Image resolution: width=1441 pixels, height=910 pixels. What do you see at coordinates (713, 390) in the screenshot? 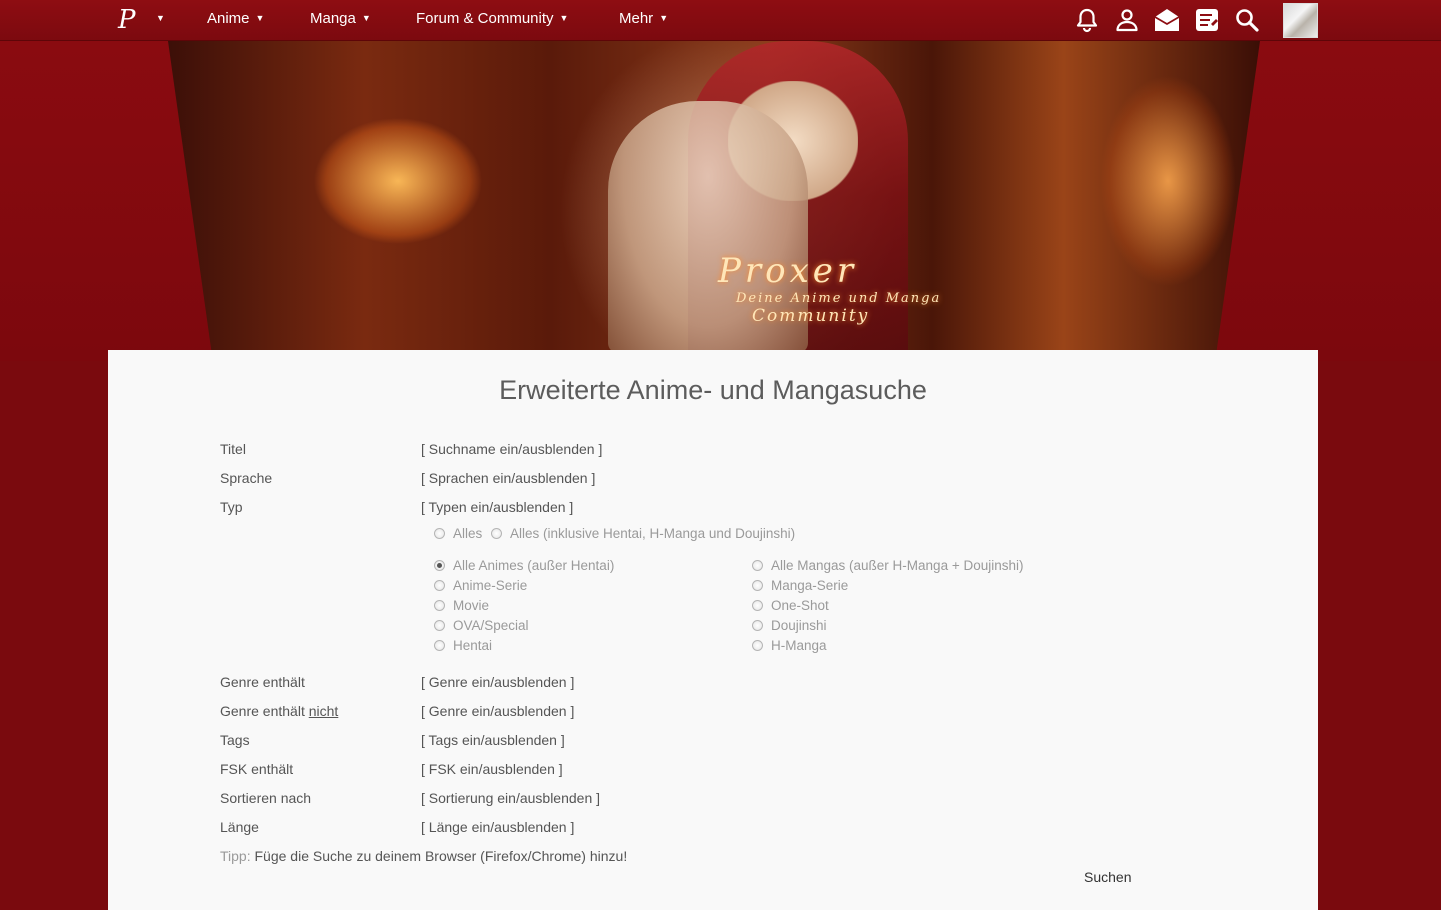
I see `page-title: Erweiterte Anime- und Mangasuche` at bounding box center [713, 390].